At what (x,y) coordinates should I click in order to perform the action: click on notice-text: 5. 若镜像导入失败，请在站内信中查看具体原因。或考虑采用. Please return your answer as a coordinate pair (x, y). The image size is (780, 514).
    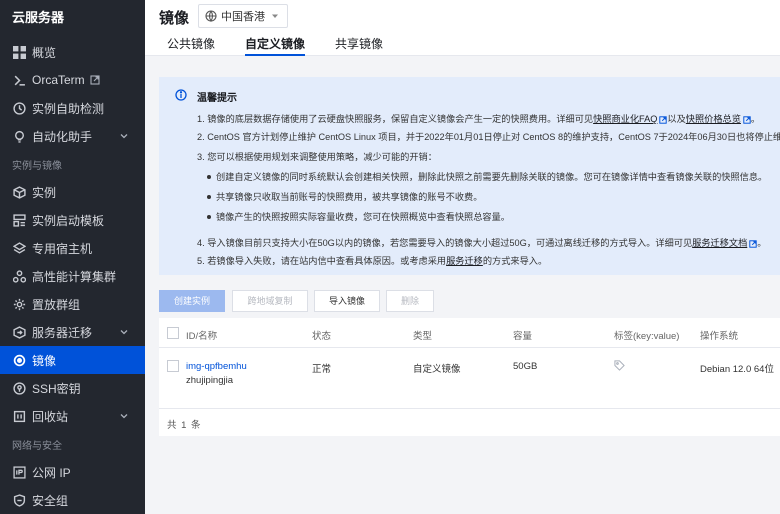
    Looking at the image, I should click on (322, 261).